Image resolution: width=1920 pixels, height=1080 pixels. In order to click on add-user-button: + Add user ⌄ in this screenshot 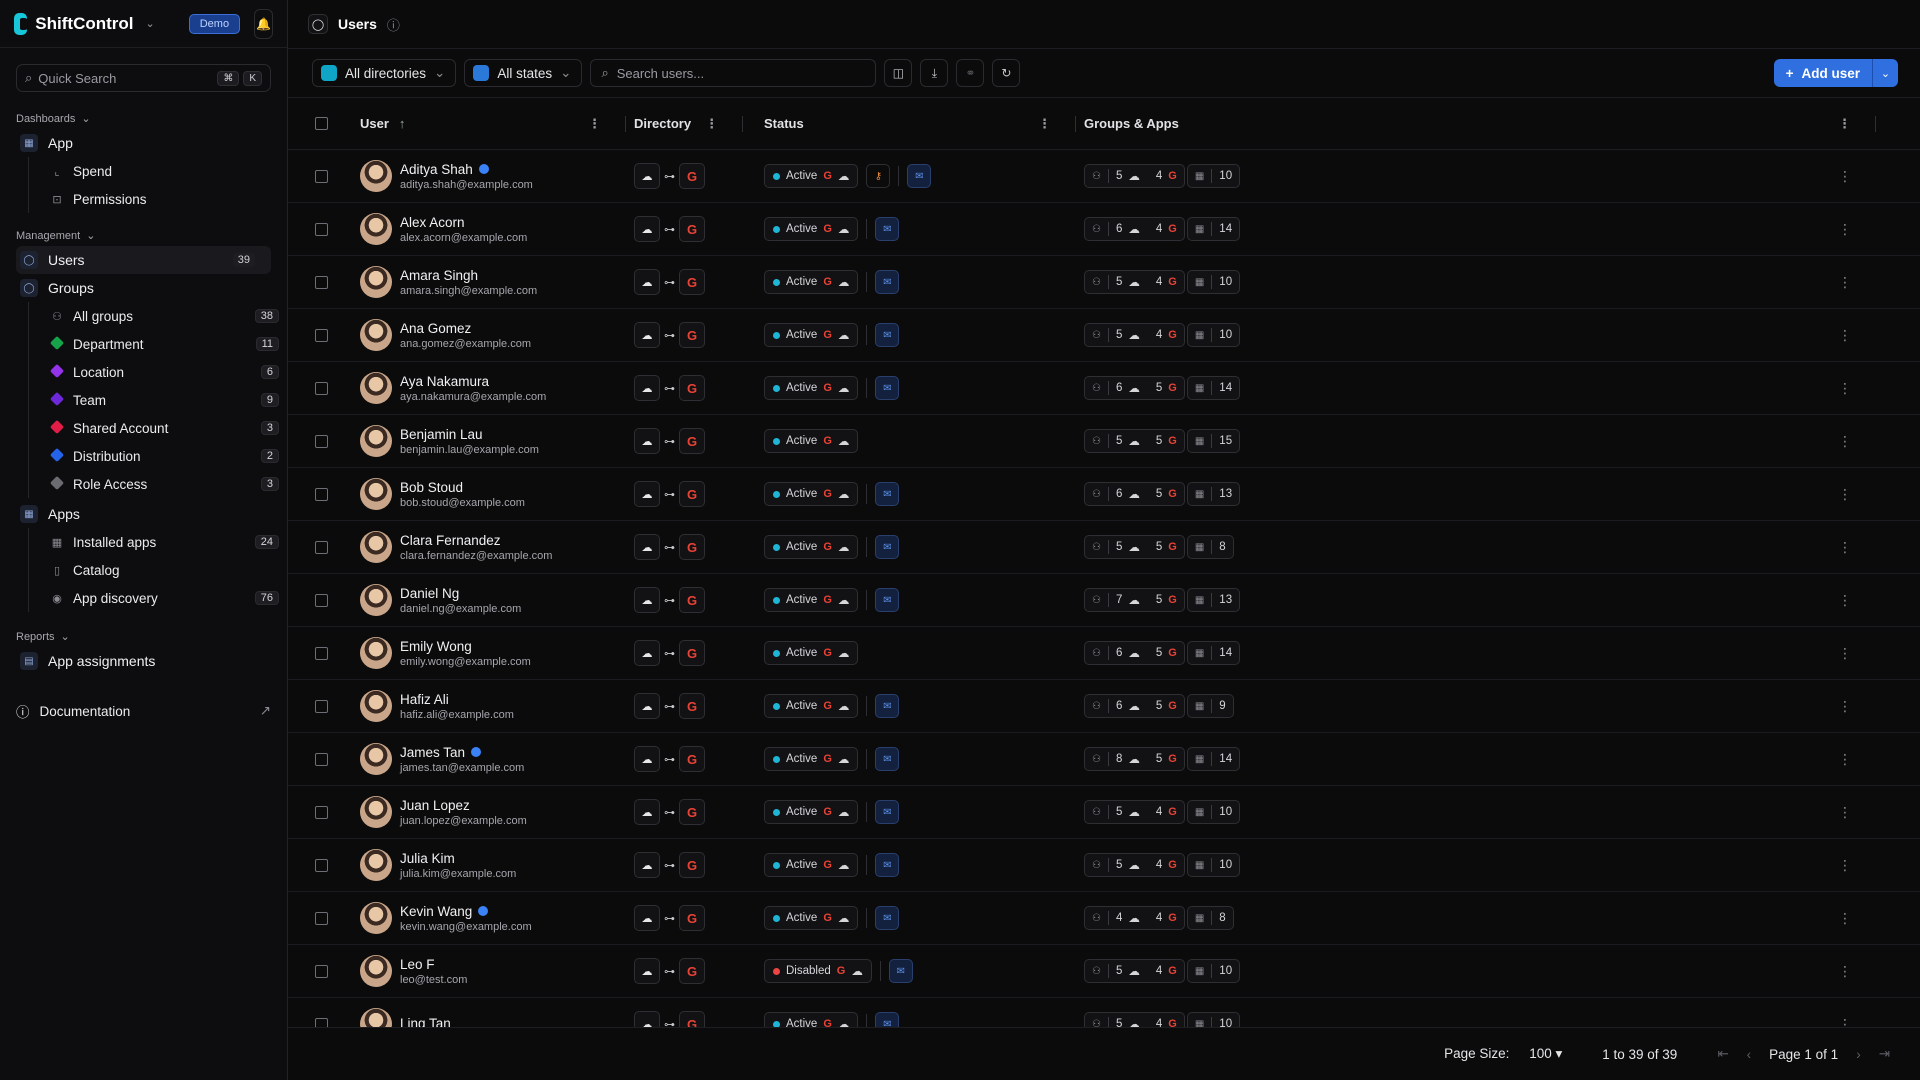, I will do `click(1835, 73)`.